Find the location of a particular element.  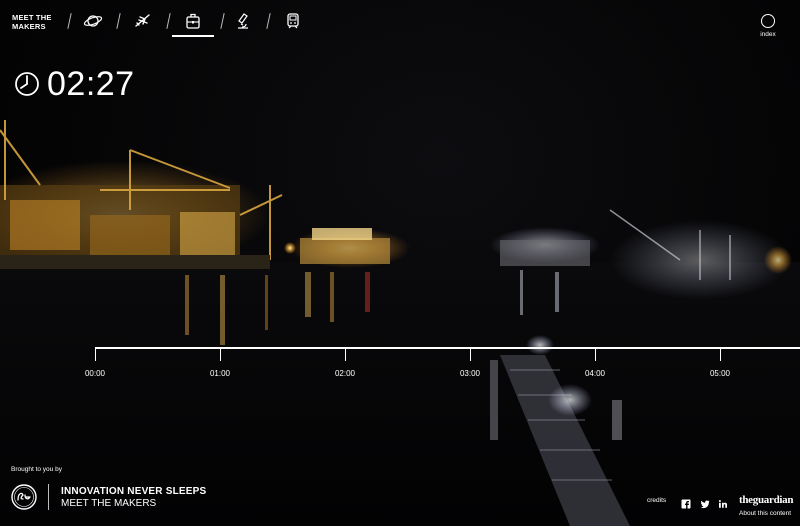

guardian-logo: theguardian is located at coordinates (766, 500).